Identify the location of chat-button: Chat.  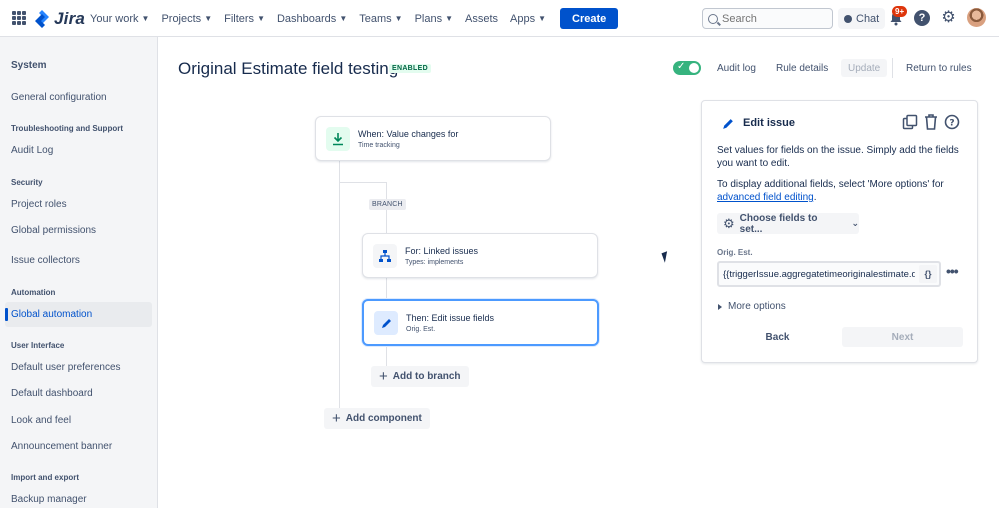
(862, 18).